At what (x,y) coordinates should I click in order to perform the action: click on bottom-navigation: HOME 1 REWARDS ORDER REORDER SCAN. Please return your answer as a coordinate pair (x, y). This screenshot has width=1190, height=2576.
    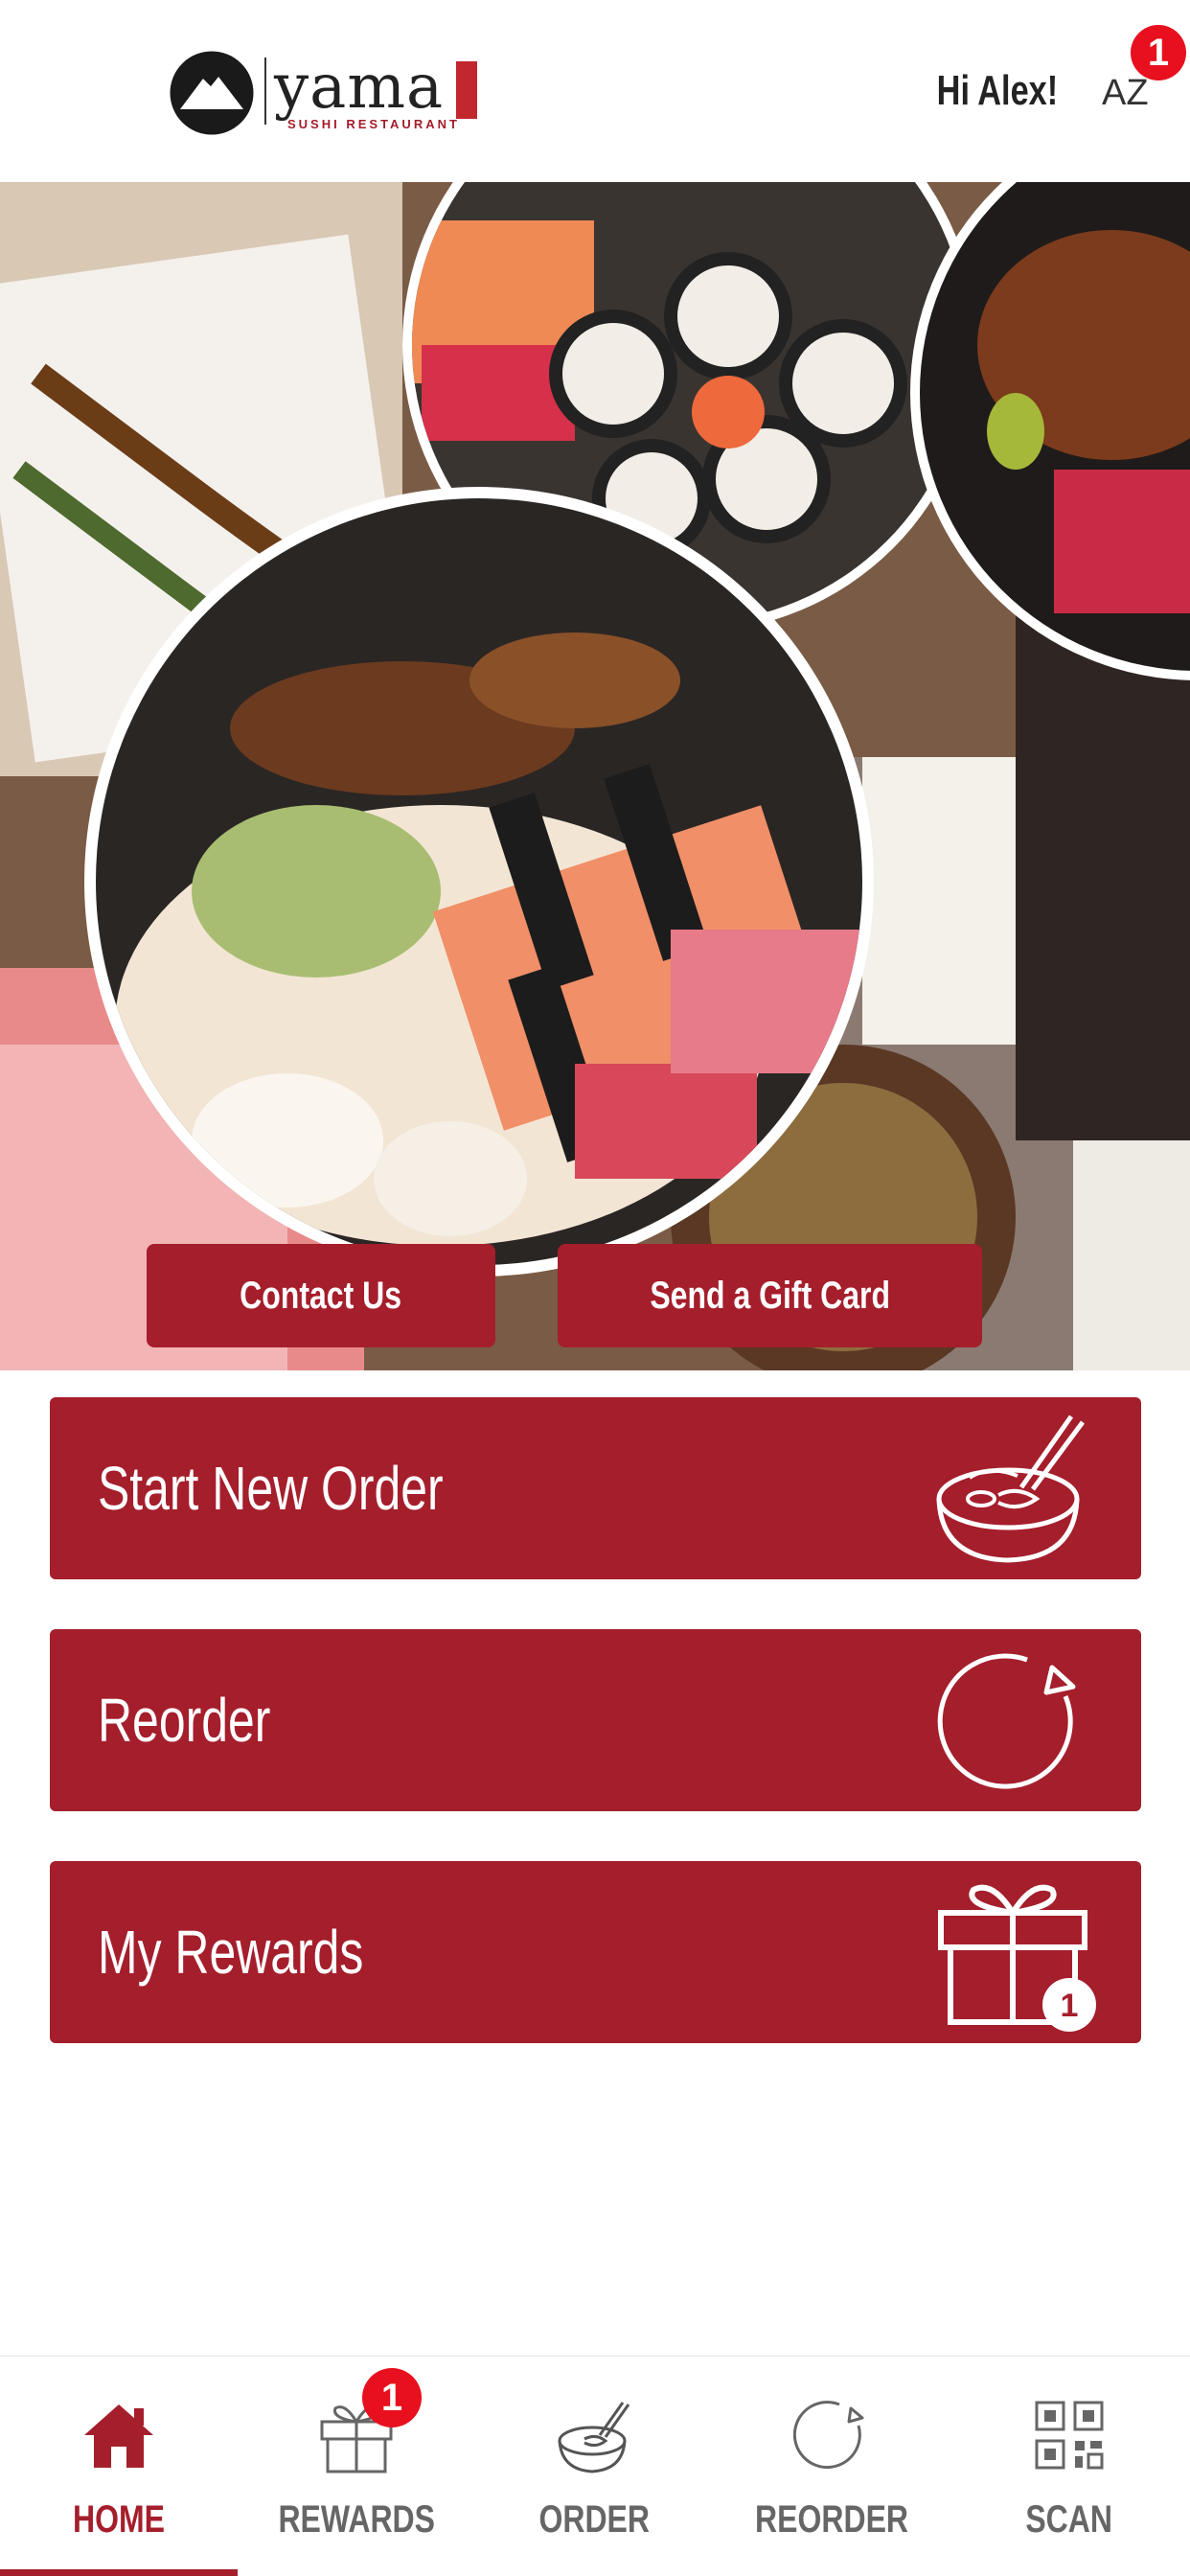
    Looking at the image, I should click on (595, 2466).